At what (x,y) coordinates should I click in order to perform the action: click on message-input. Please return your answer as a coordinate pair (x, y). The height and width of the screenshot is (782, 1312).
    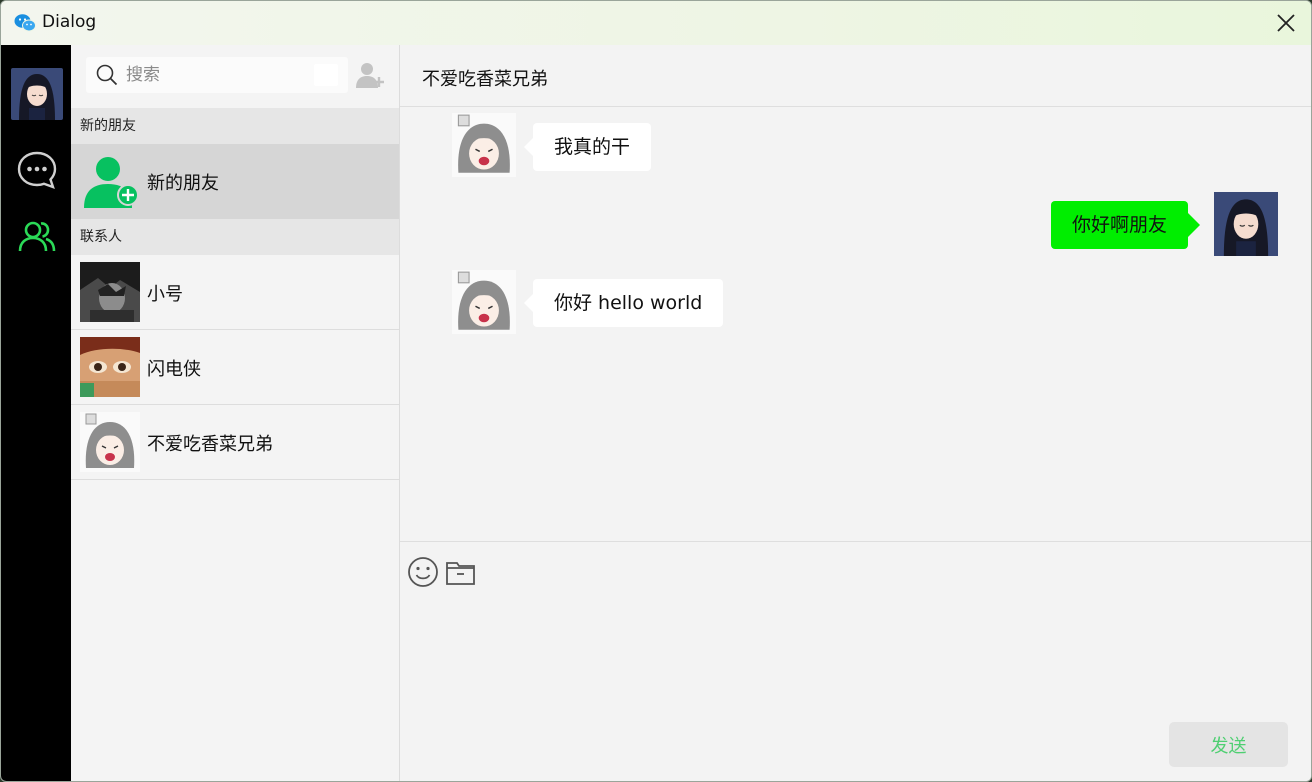
    Looking at the image, I should click on (855, 653).